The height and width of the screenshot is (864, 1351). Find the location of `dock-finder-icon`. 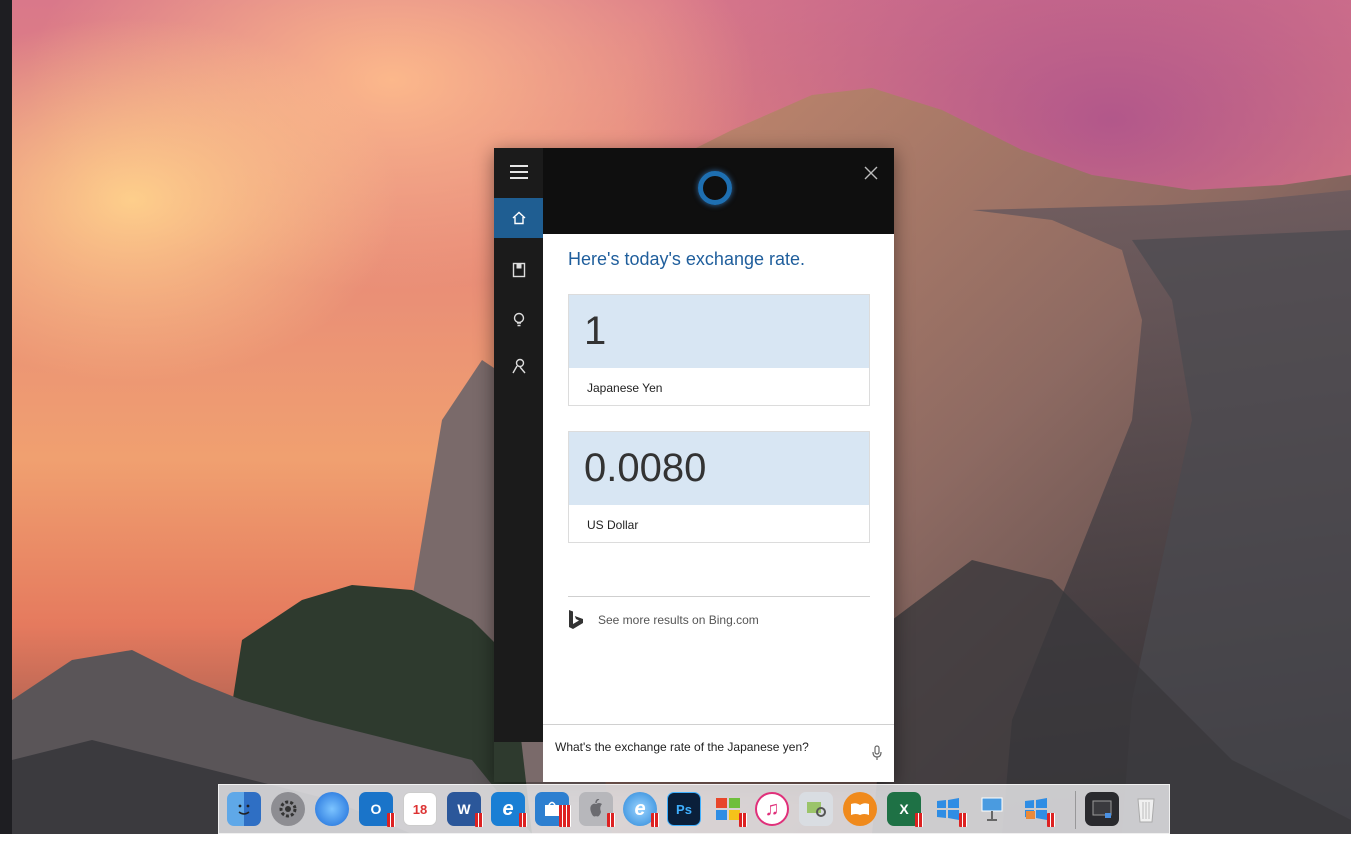

dock-finder-icon is located at coordinates (244, 809).